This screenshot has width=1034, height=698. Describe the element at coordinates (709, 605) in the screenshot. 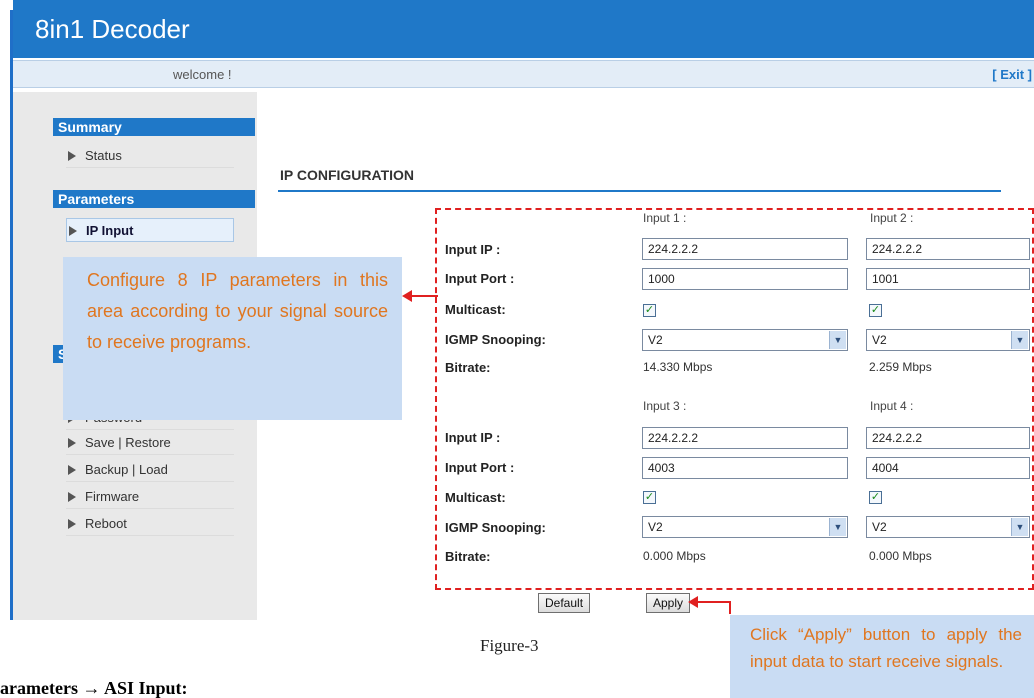

I see `arrow-elbow-icon` at that location.